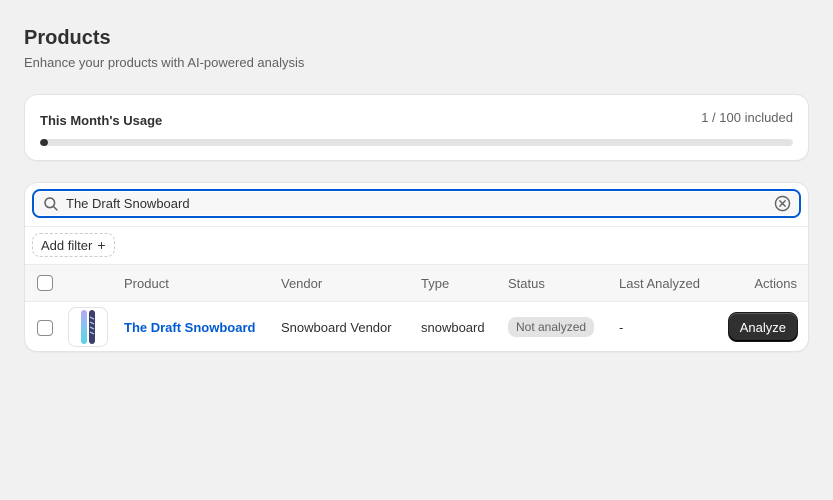 Image resolution: width=833 pixels, height=500 pixels. Describe the element at coordinates (672, 283) in the screenshot. I see `column-header-last-analyzed: Last Analyzed` at that location.